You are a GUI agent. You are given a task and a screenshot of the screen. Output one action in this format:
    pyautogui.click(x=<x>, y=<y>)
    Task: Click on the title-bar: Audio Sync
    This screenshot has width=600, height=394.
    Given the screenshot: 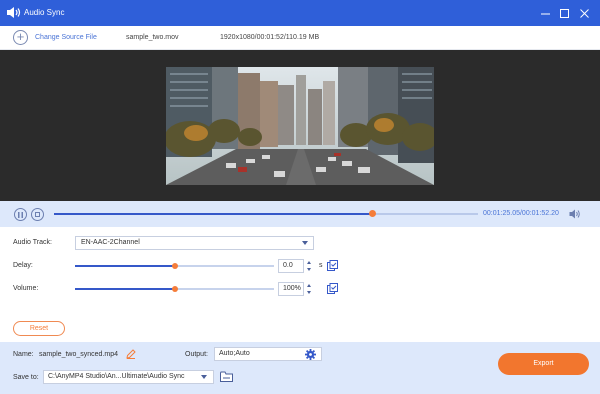 What is the action you would take?
    pyautogui.click(x=300, y=13)
    